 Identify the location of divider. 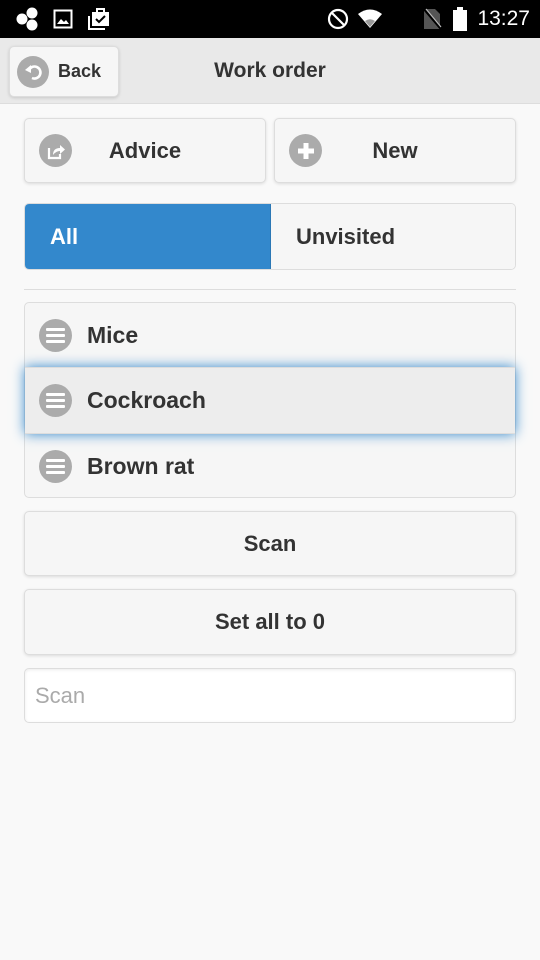
(270, 289).